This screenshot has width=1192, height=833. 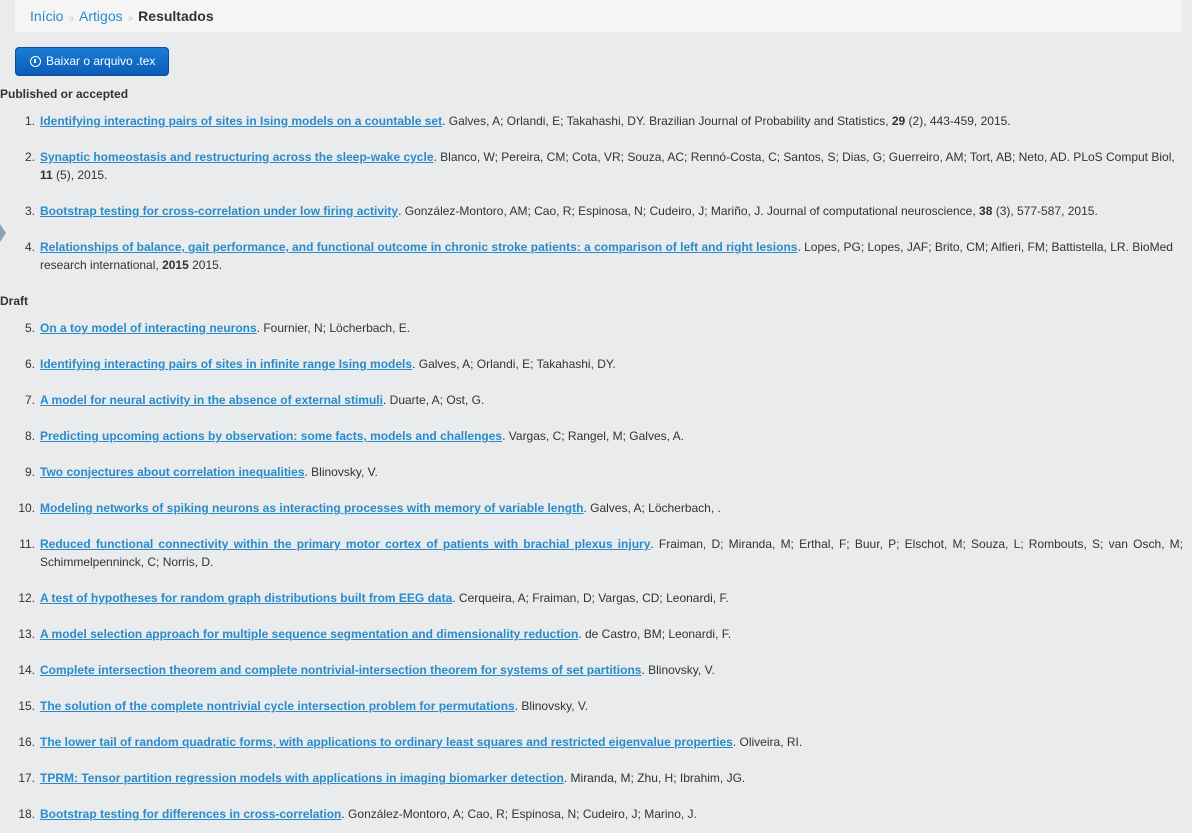 What do you see at coordinates (101, 61) in the screenshot?
I see `download-tex-button-label: Baixar o arquivo .tex` at bounding box center [101, 61].